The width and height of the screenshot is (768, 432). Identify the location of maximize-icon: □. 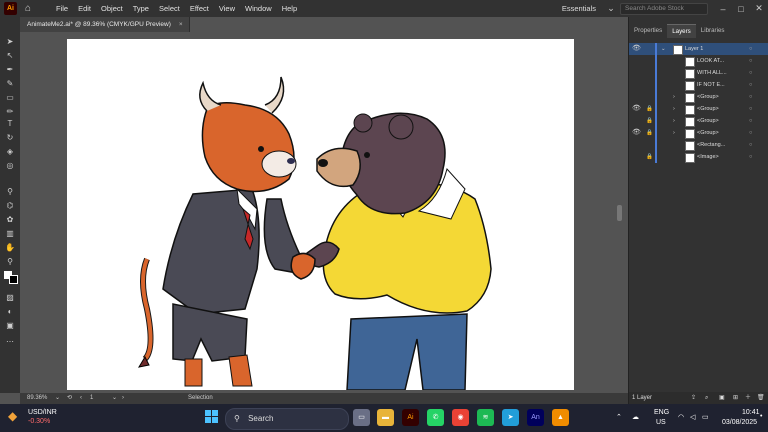
(741, 9).